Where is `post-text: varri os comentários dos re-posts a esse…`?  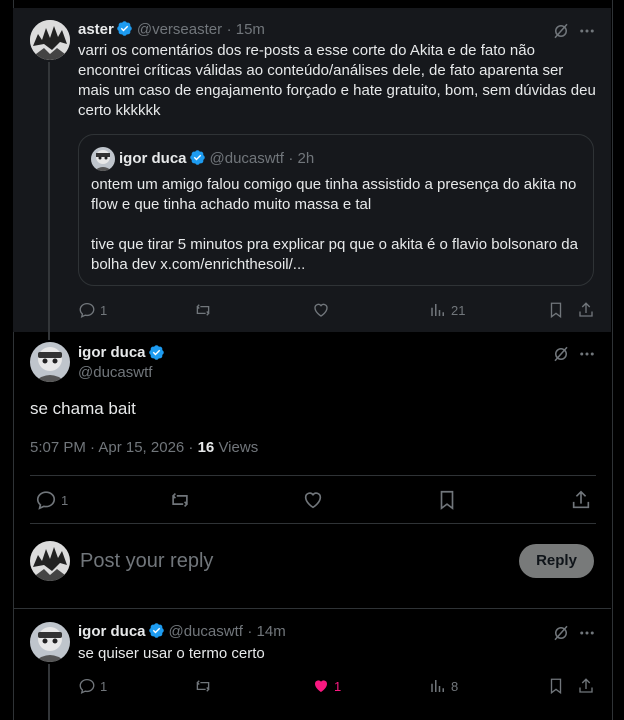
post-text: varri os comentários dos re-posts a esse… is located at coordinates (337, 80).